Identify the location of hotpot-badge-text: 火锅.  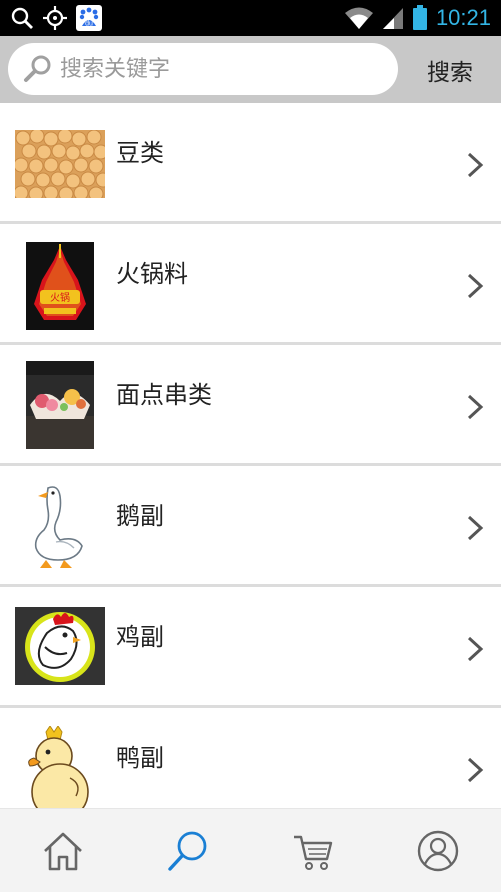
(60, 298).